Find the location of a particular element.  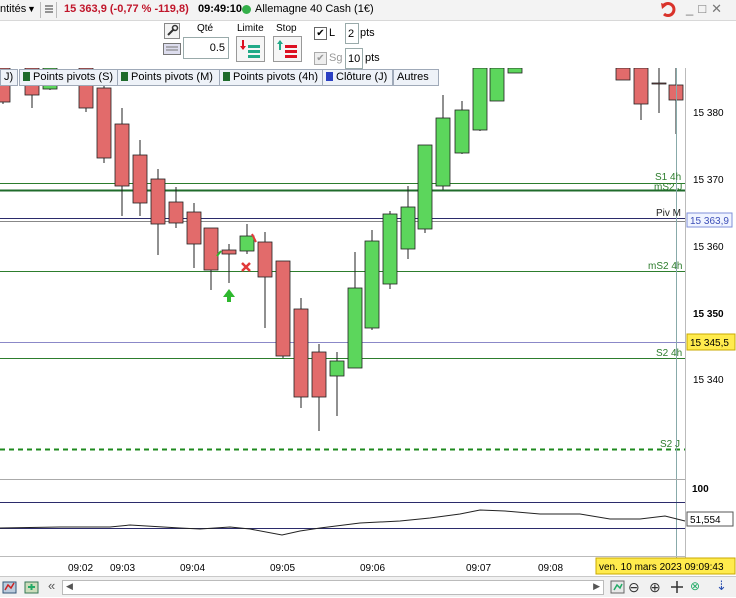

chart-type-icon is located at coordinates (10, 588).